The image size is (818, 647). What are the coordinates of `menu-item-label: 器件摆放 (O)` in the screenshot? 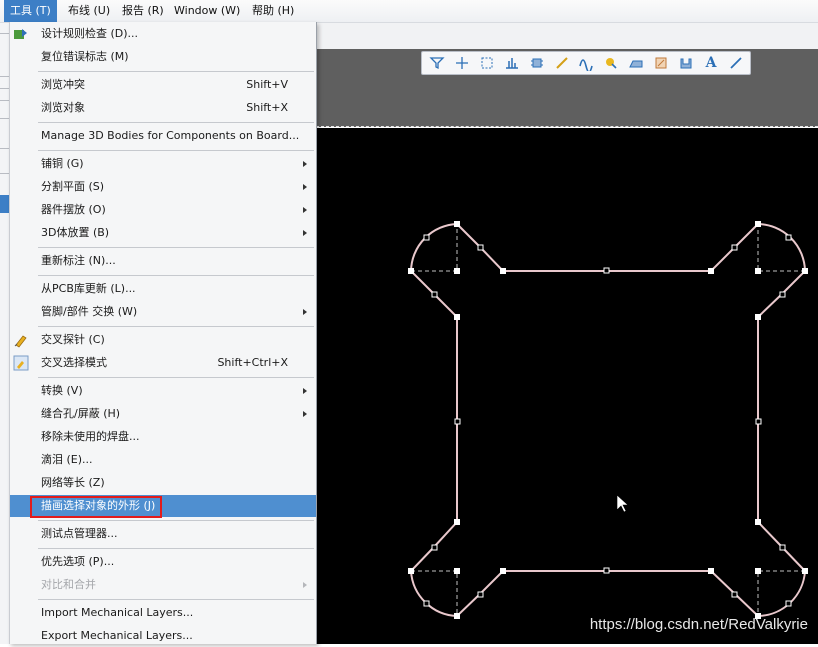 It's located at (73, 209).